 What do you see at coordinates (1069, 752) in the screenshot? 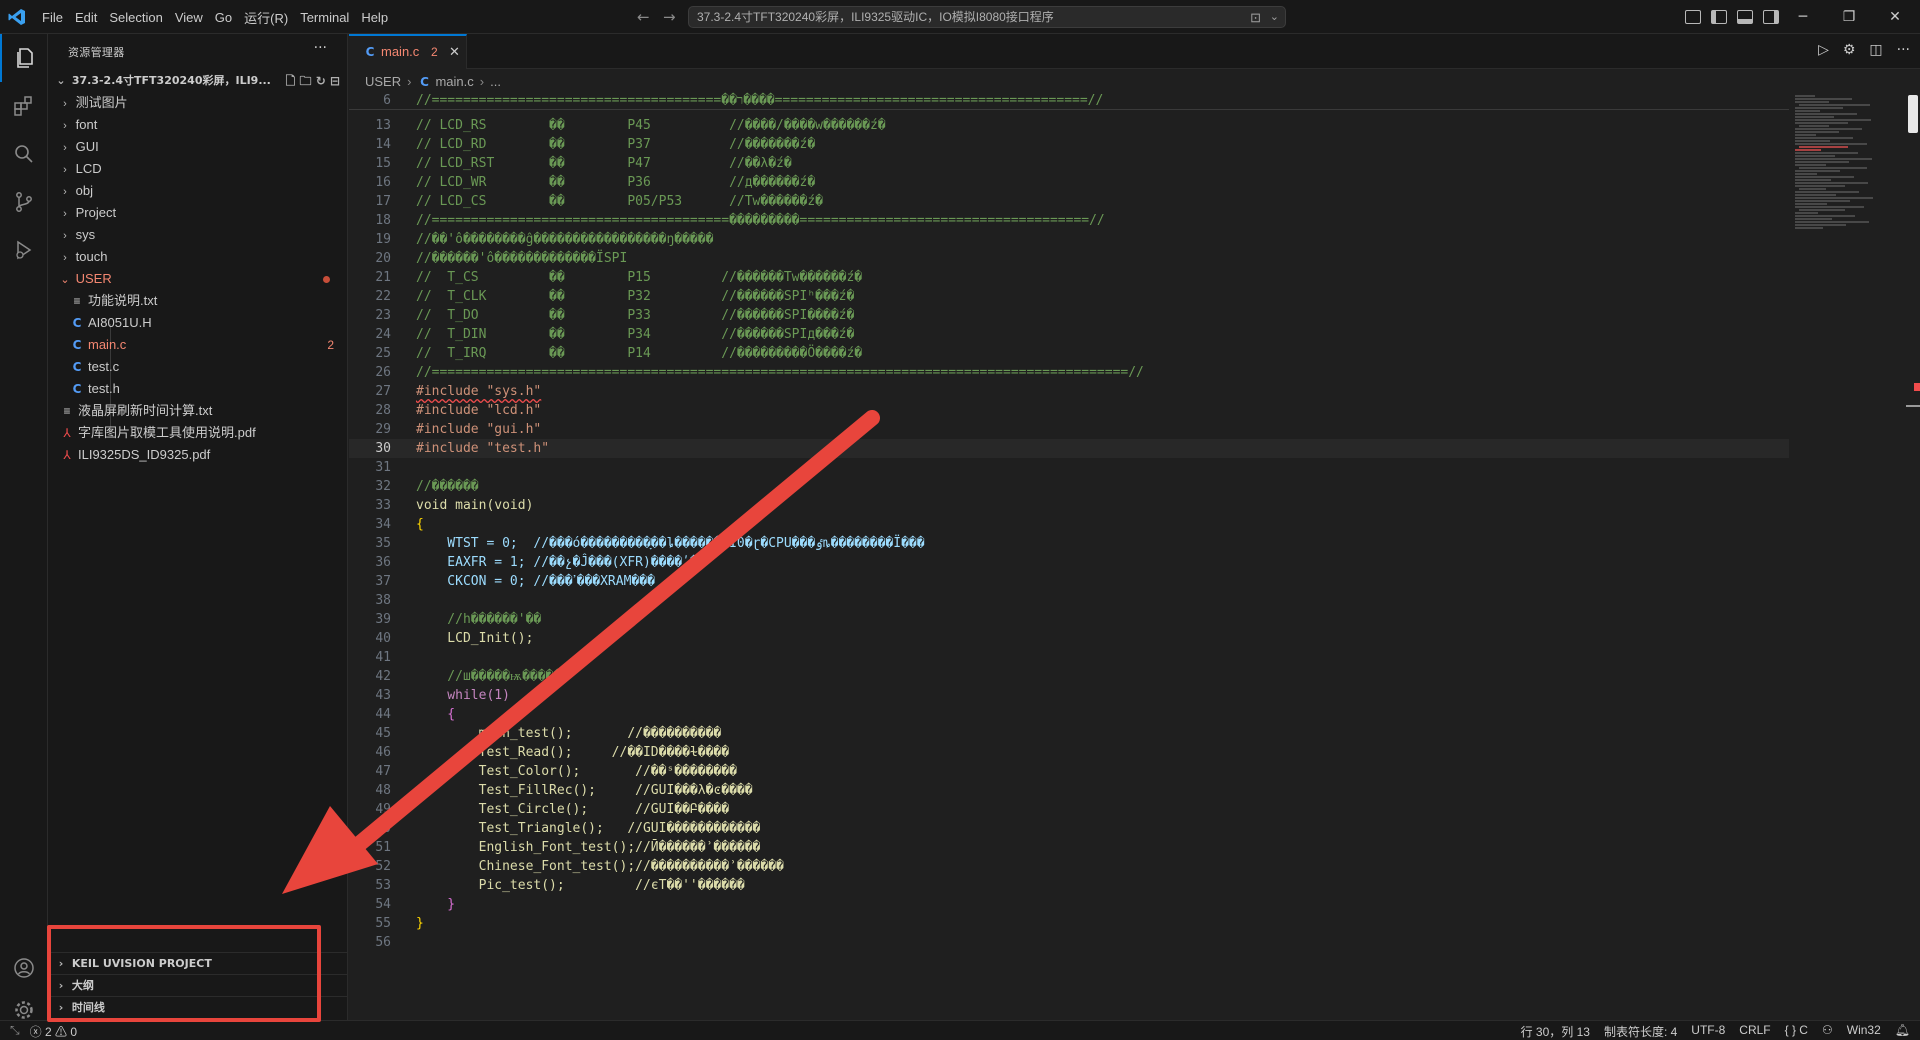
I see `code-line: 46 Test_Read(); //��ID����ɫ����` at bounding box center [1069, 752].